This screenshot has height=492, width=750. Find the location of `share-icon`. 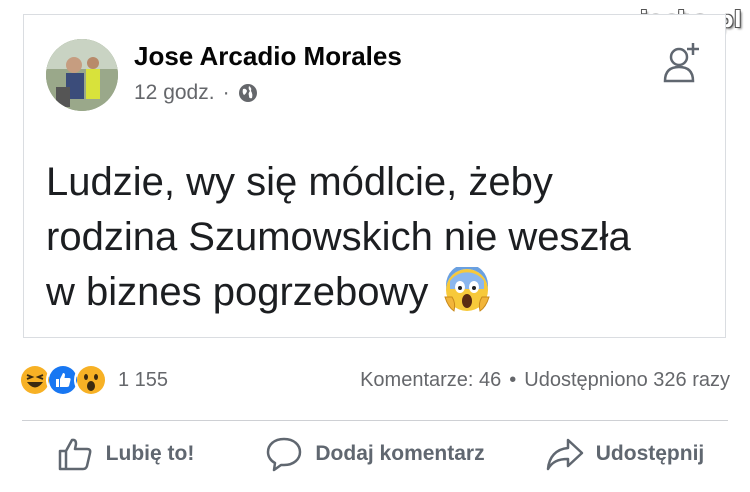

share-icon is located at coordinates (564, 454).